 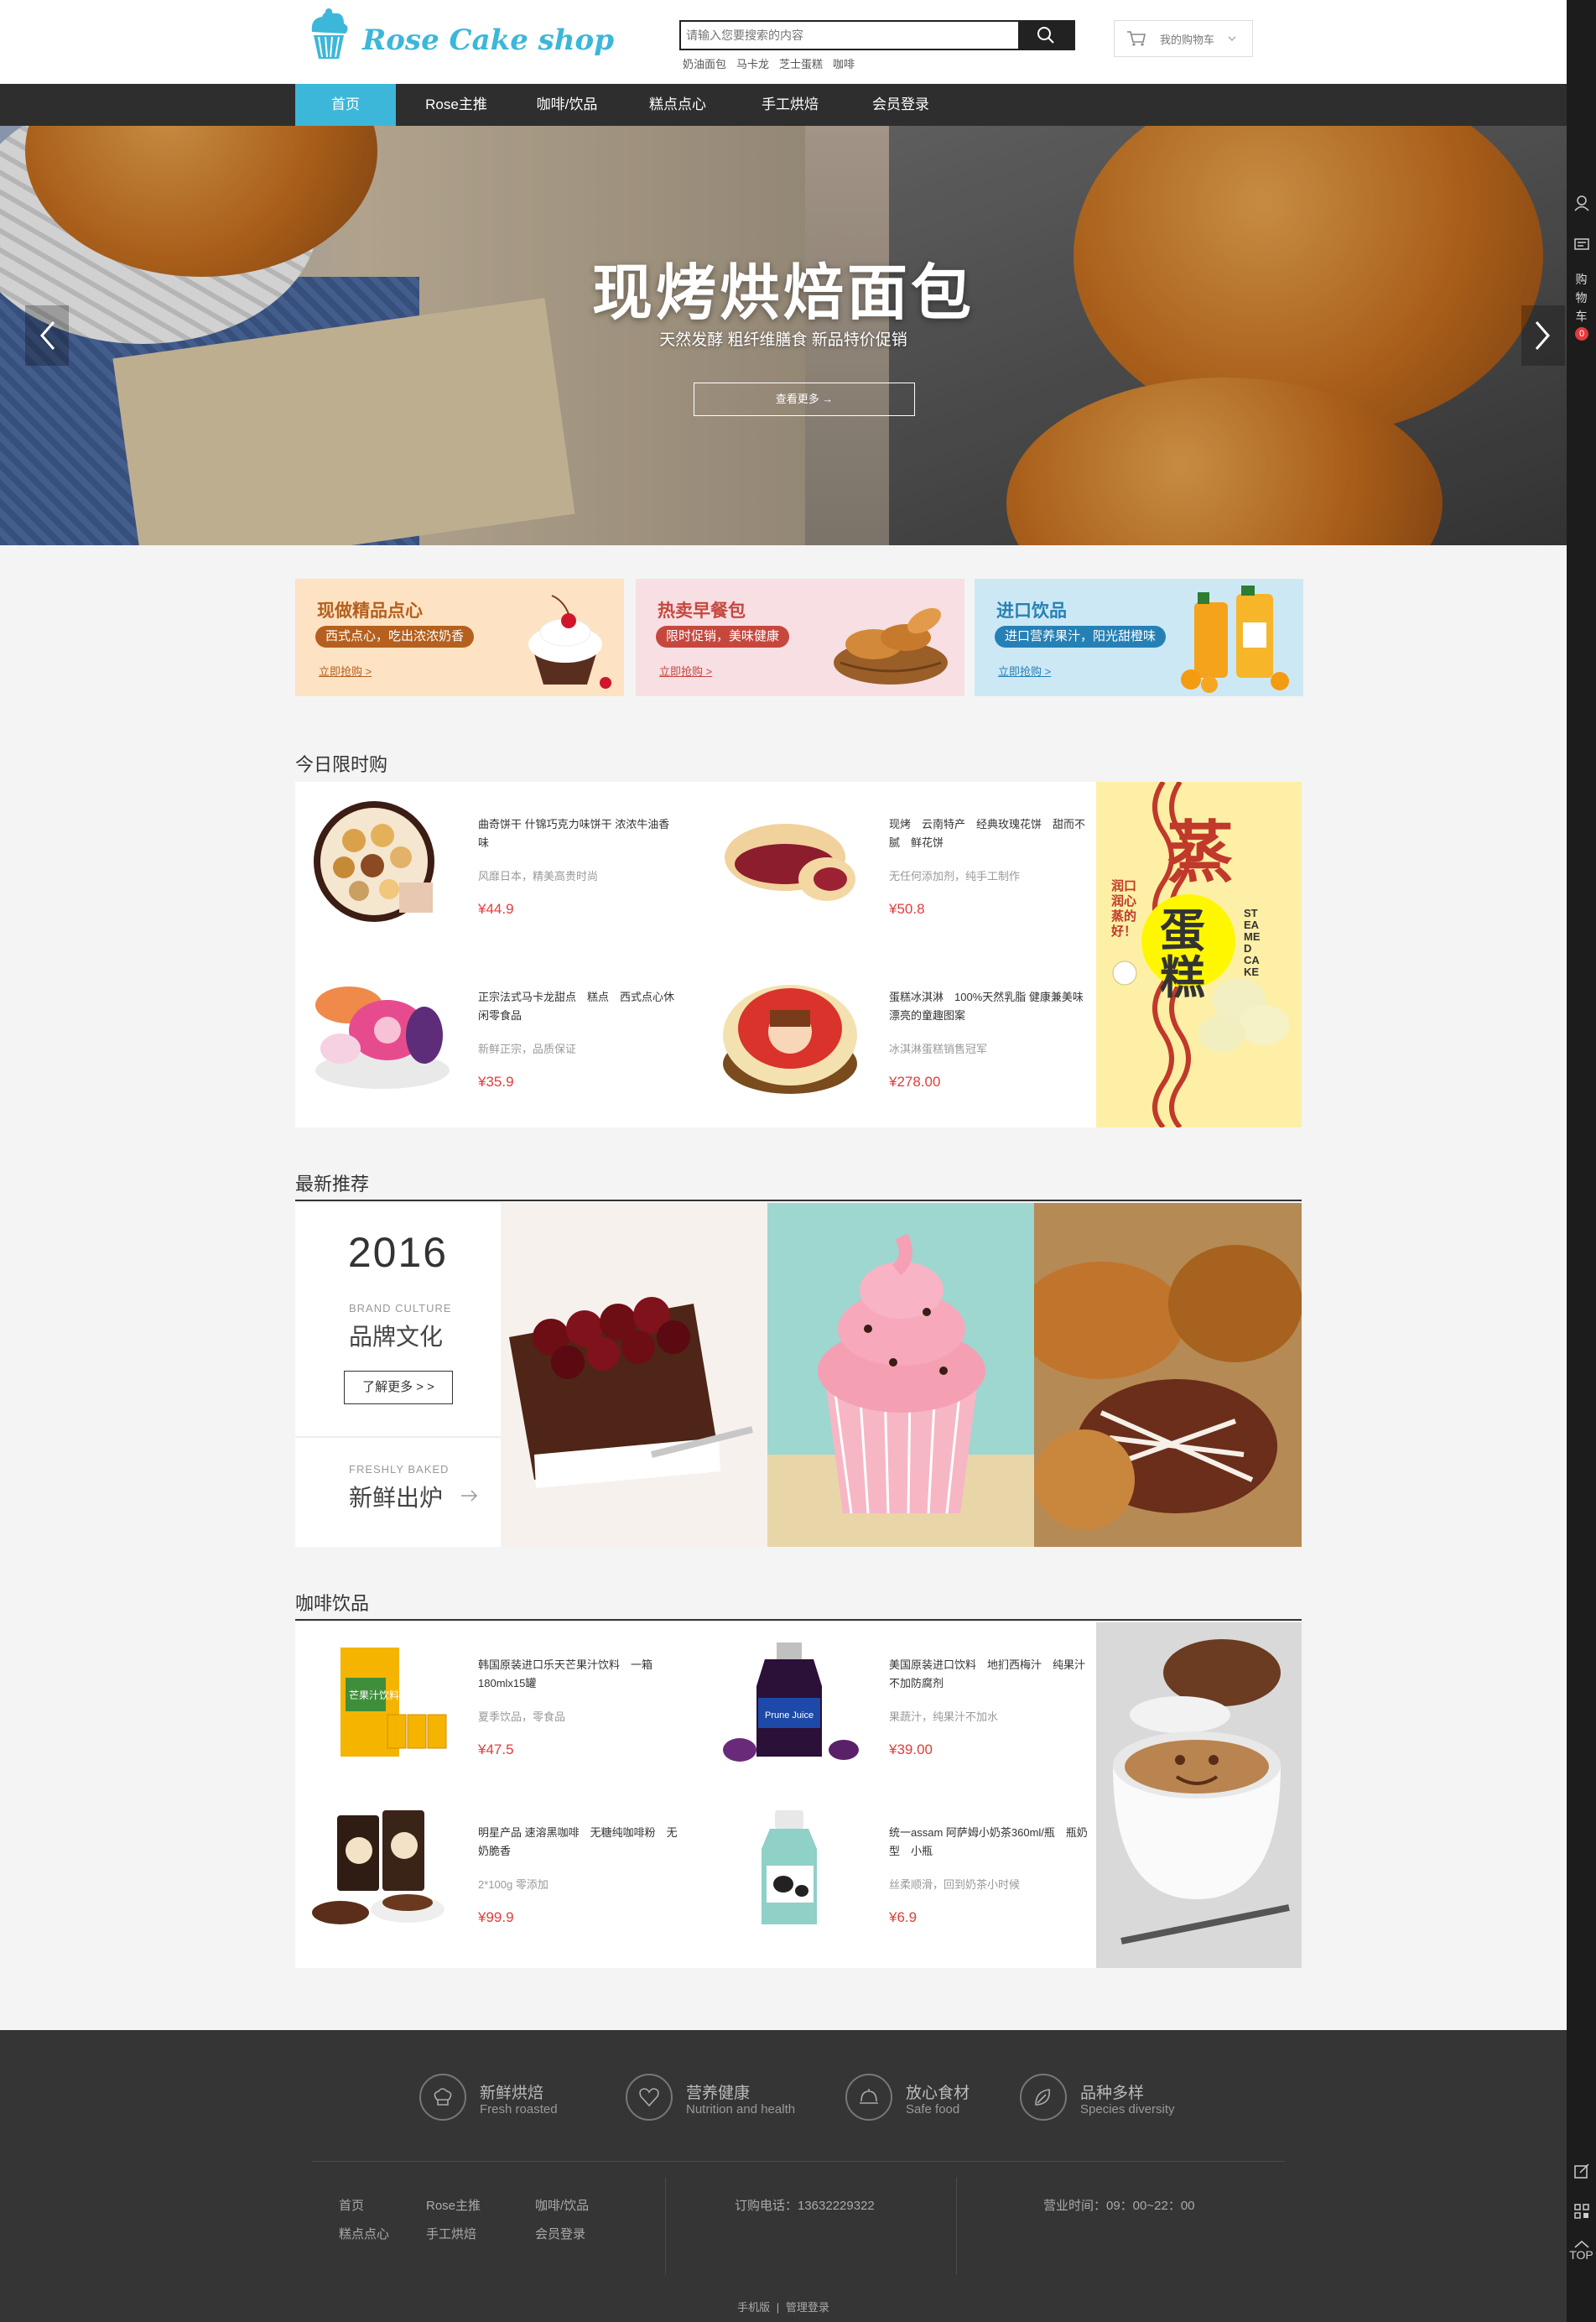 I want to click on cherry-cake-image, so click(x=634, y=1375).